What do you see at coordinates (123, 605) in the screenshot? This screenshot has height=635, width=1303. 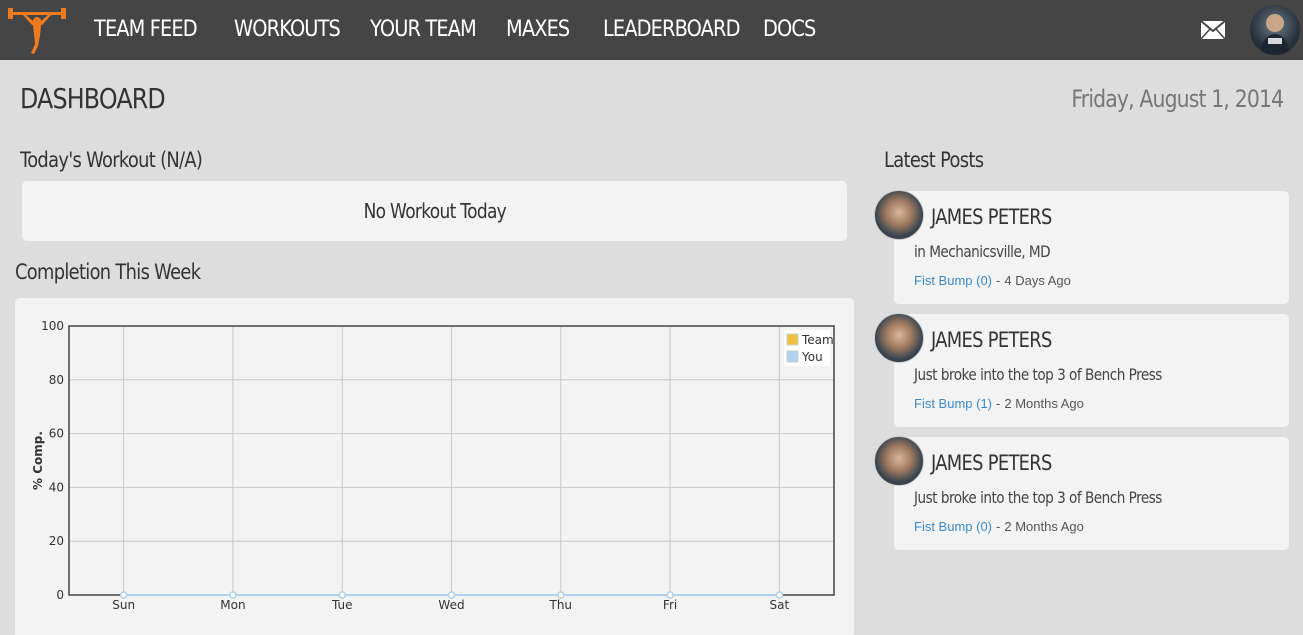 I see `x-tick-label: Sun` at bounding box center [123, 605].